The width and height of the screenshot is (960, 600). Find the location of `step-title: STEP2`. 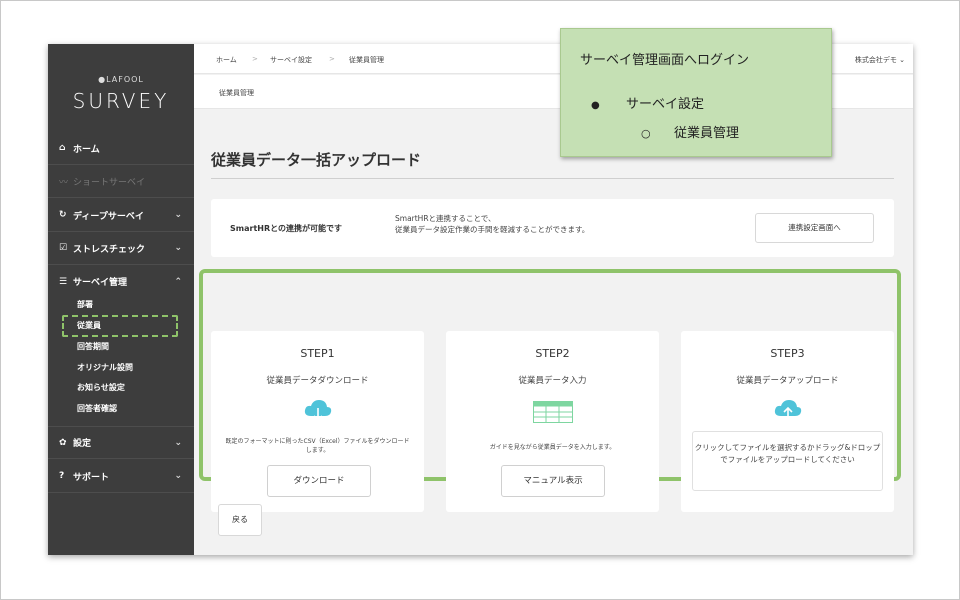

step-title: STEP2 is located at coordinates (552, 353).